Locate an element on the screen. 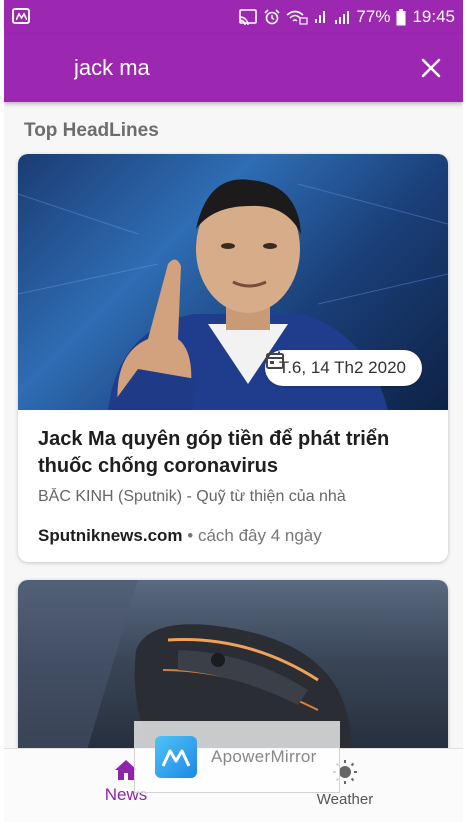 The width and height of the screenshot is (467, 826). close-button is located at coordinates (431, 68).